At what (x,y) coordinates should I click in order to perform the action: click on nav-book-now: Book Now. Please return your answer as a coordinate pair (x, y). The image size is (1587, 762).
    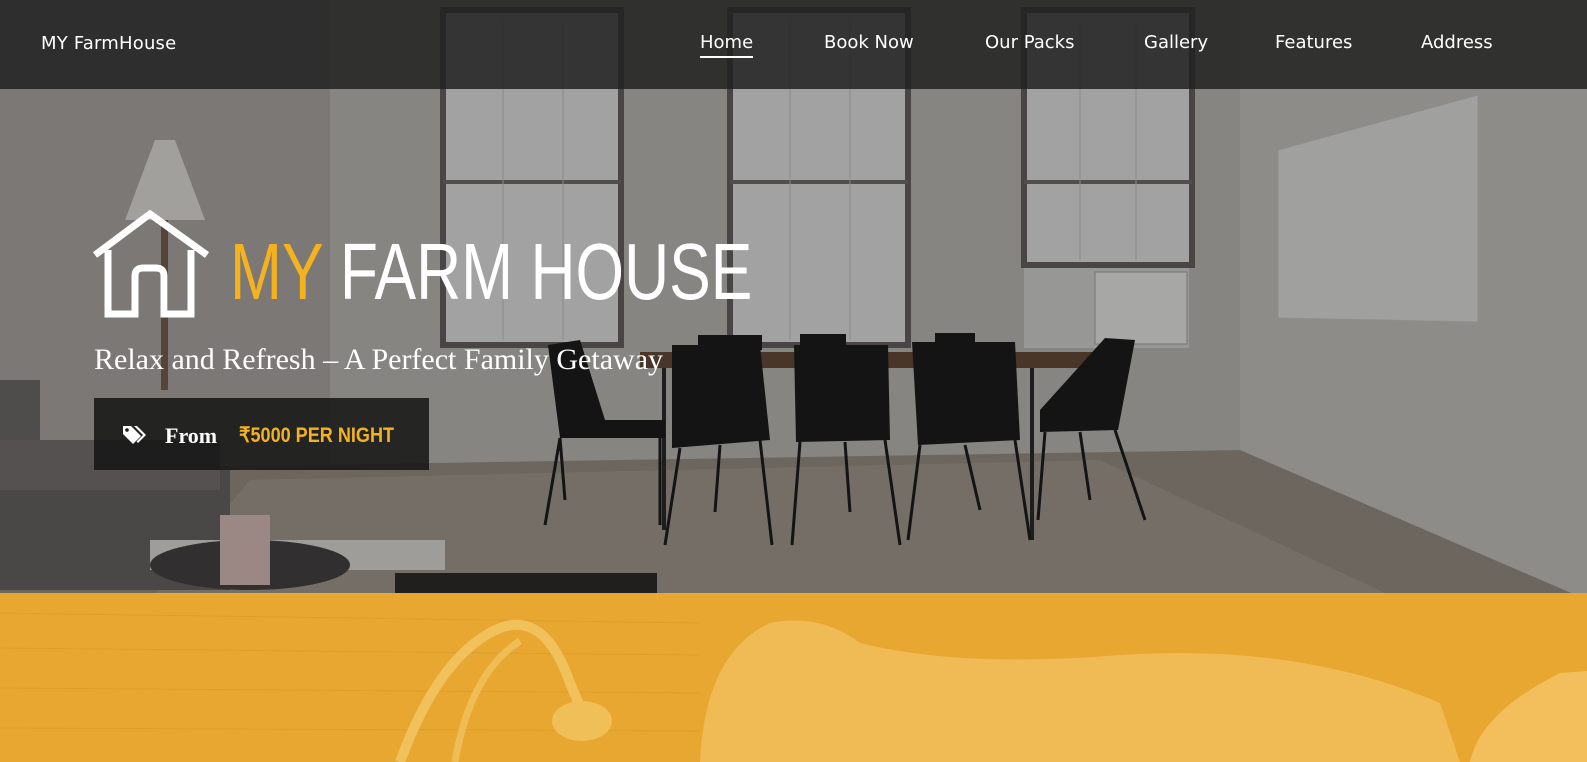
    Looking at the image, I should click on (869, 42).